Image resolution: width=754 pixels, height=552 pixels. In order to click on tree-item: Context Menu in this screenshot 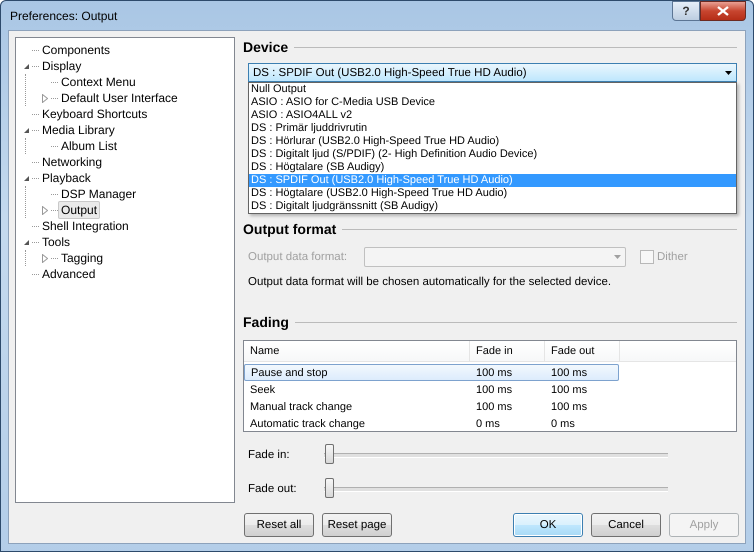, I will do `click(98, 82)`.